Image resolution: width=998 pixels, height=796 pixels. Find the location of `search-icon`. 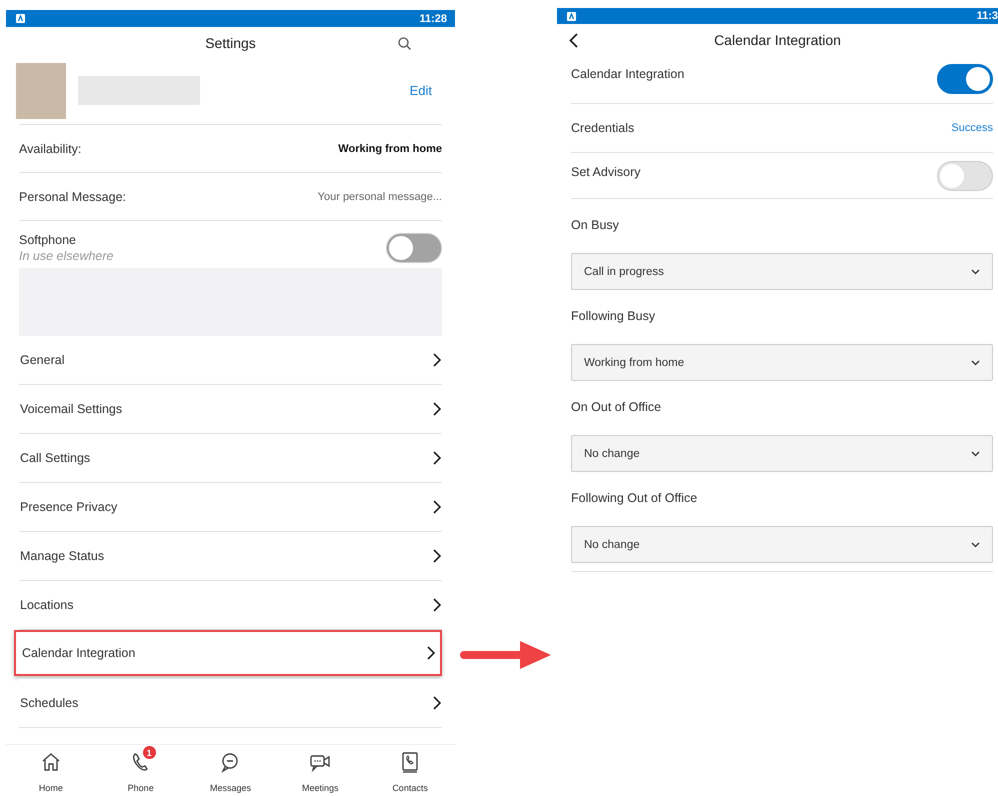

search-icon is located at coordinates (404, 43).